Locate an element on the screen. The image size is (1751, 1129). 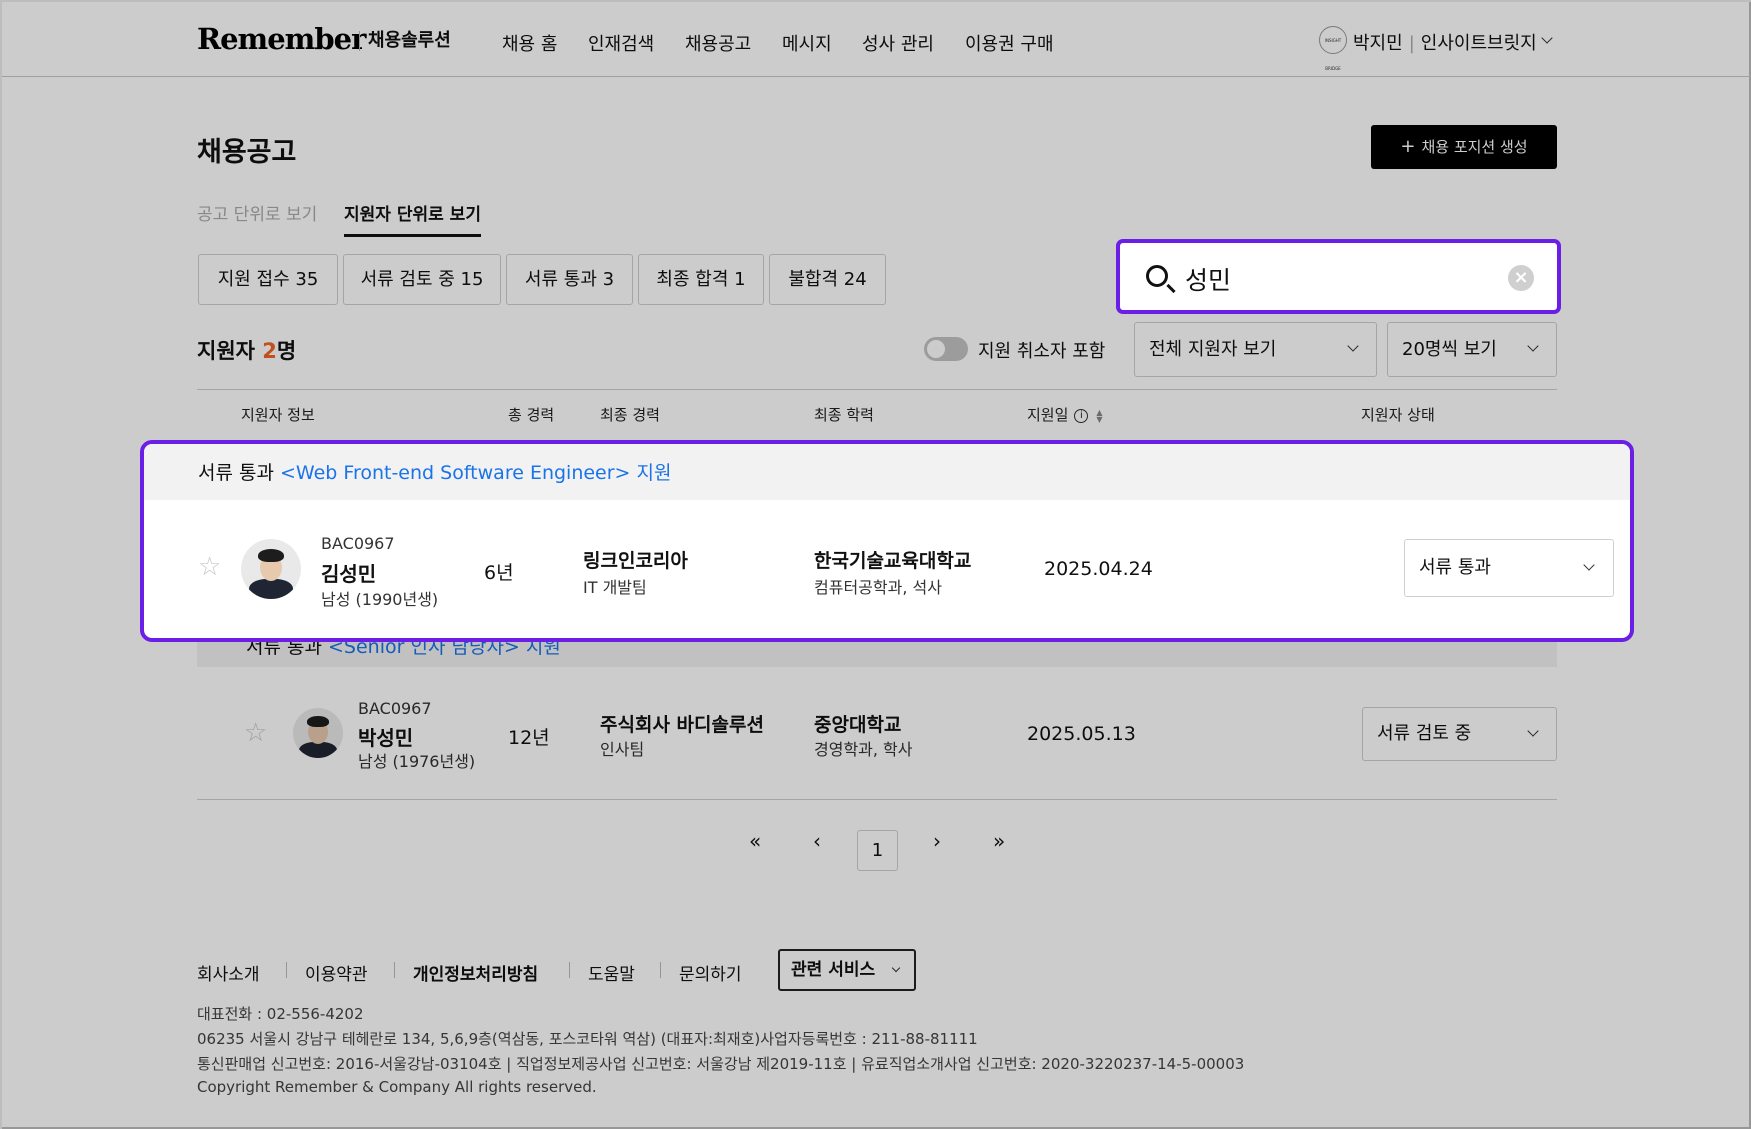
pagination-prev: ‹ is located at coordinates (817, 841).